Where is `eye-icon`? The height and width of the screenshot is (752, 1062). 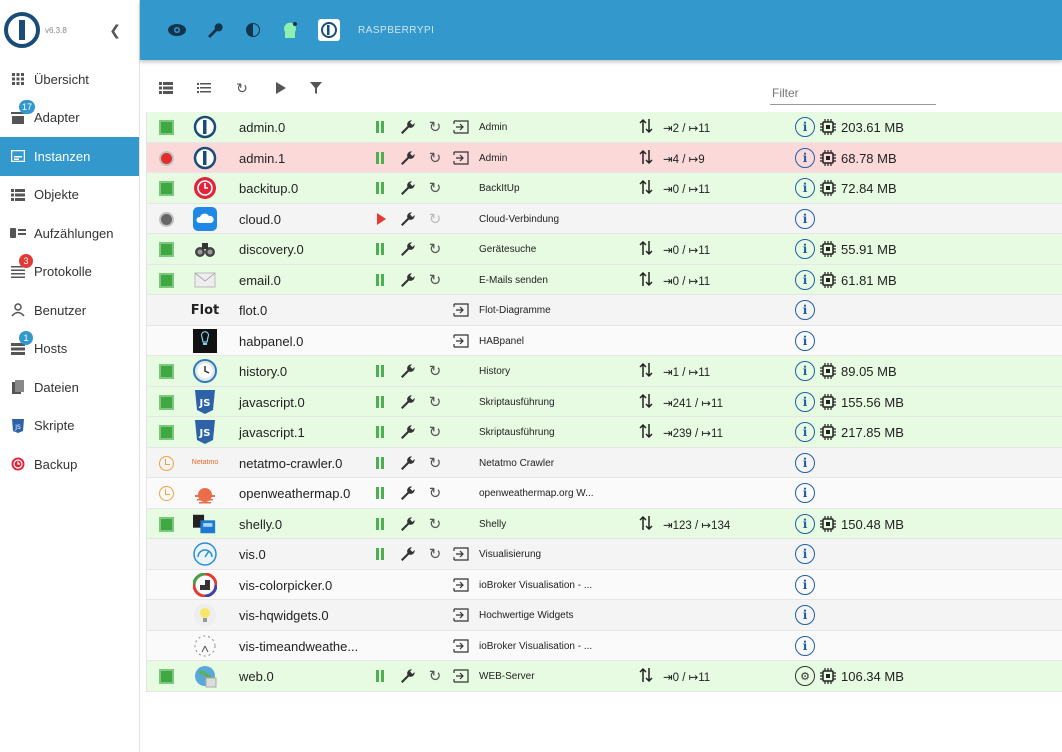
eye-icon is located at coordinates (177, 30).